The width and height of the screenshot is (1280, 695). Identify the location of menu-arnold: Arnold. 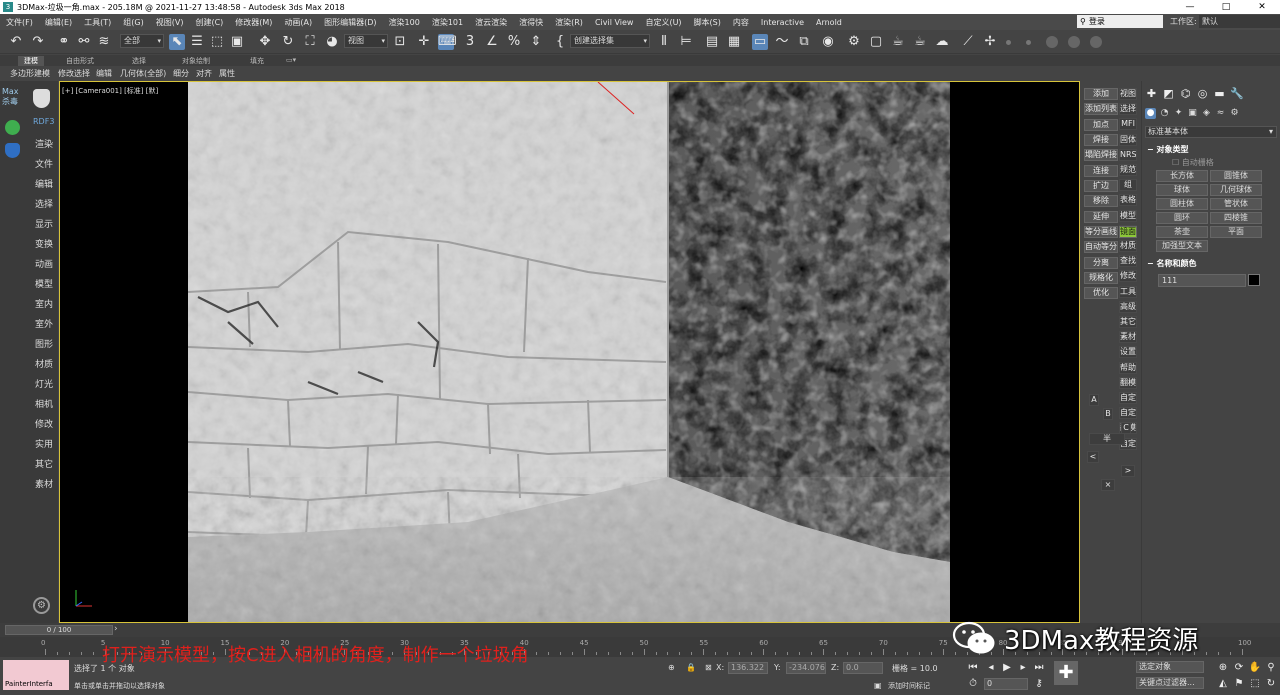
(829, 22).